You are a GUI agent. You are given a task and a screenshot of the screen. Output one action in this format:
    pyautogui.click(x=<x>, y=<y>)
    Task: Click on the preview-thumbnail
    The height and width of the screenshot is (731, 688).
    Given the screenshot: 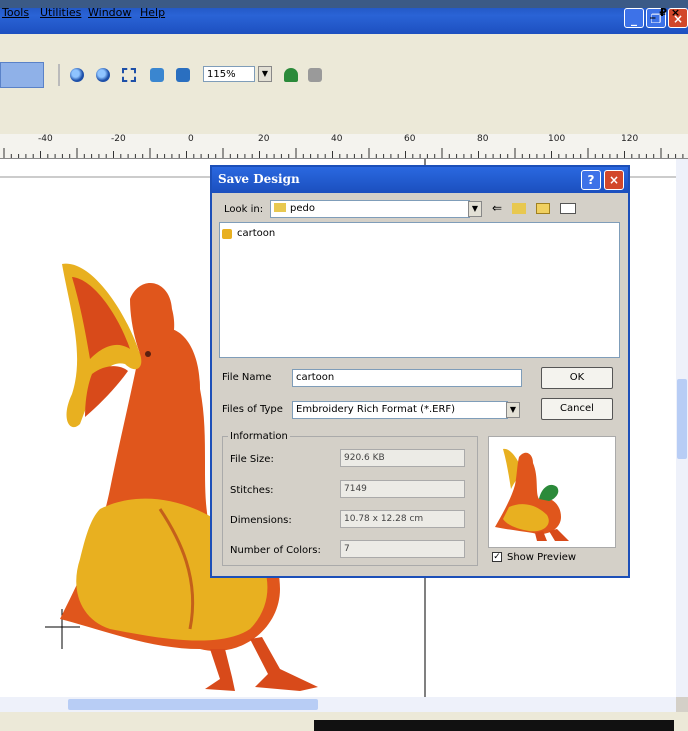 What is the action you would take?
    pyautogui.click(x=532, y=494)
    